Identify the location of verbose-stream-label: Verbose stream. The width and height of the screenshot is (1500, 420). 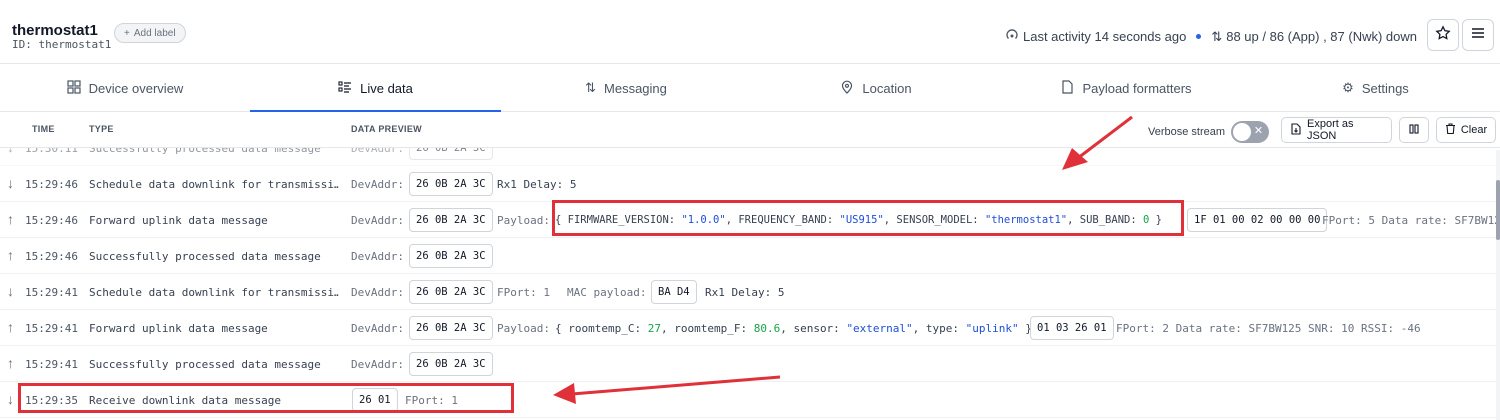
(1187, 132).